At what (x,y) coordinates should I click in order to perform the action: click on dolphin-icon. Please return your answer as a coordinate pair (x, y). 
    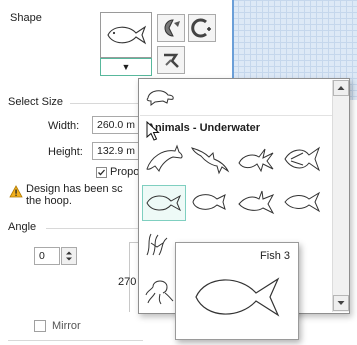
    Looking at the image, I should click on (164, 158).